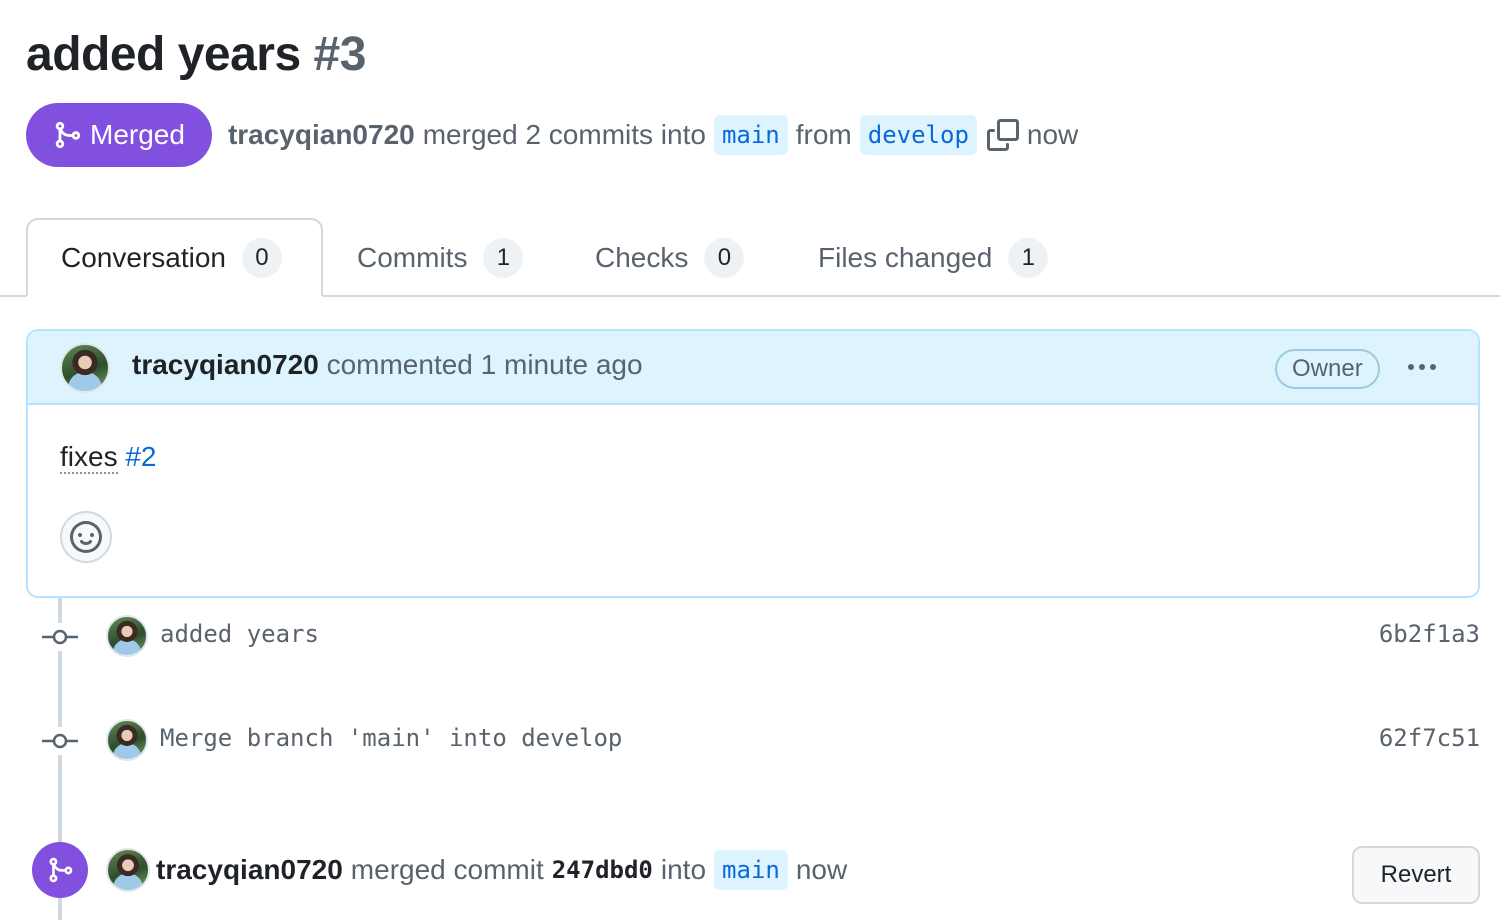  I want to click on from-text: from, so click(823, 134).